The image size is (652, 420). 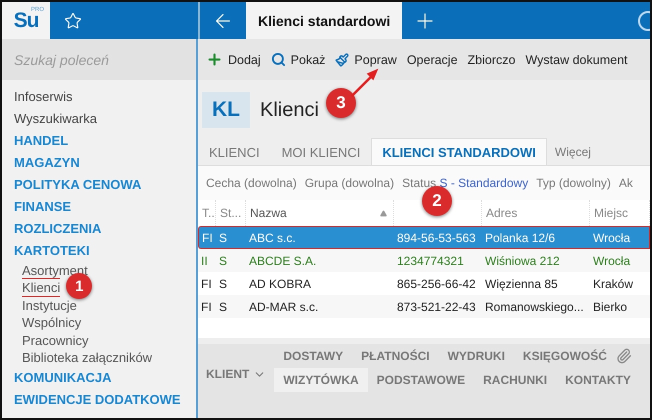 What do you see at coordinates (515, 380) in the screenshot?
I see `detail-tab: RACHUNKI` at bounding box center [515, 380].